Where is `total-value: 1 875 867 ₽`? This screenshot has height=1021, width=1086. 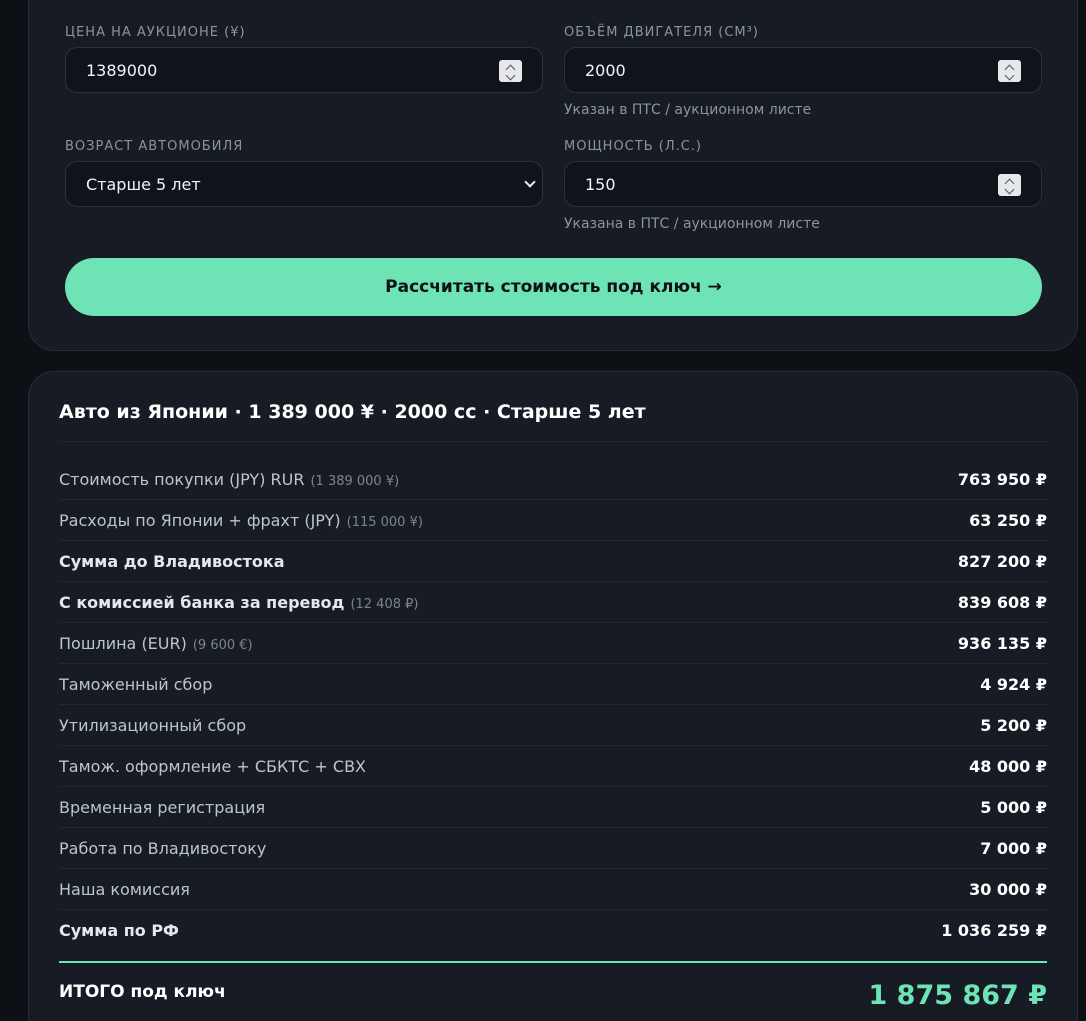 total-value: 1 875 867 ₽ is located at coordinates (958, 995).